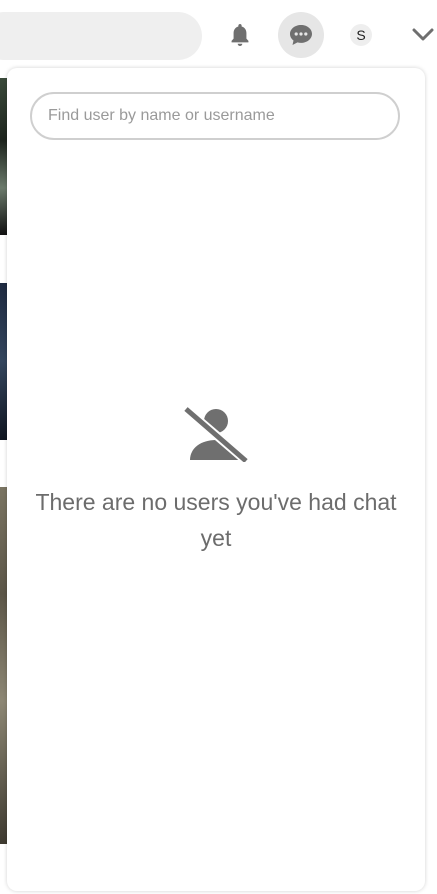 This screenshot has width=437, height=894. What do you see at coordinates (216, 434) in the screenshot?
I see `user-slash-icon` at bounding box center [216, 434].